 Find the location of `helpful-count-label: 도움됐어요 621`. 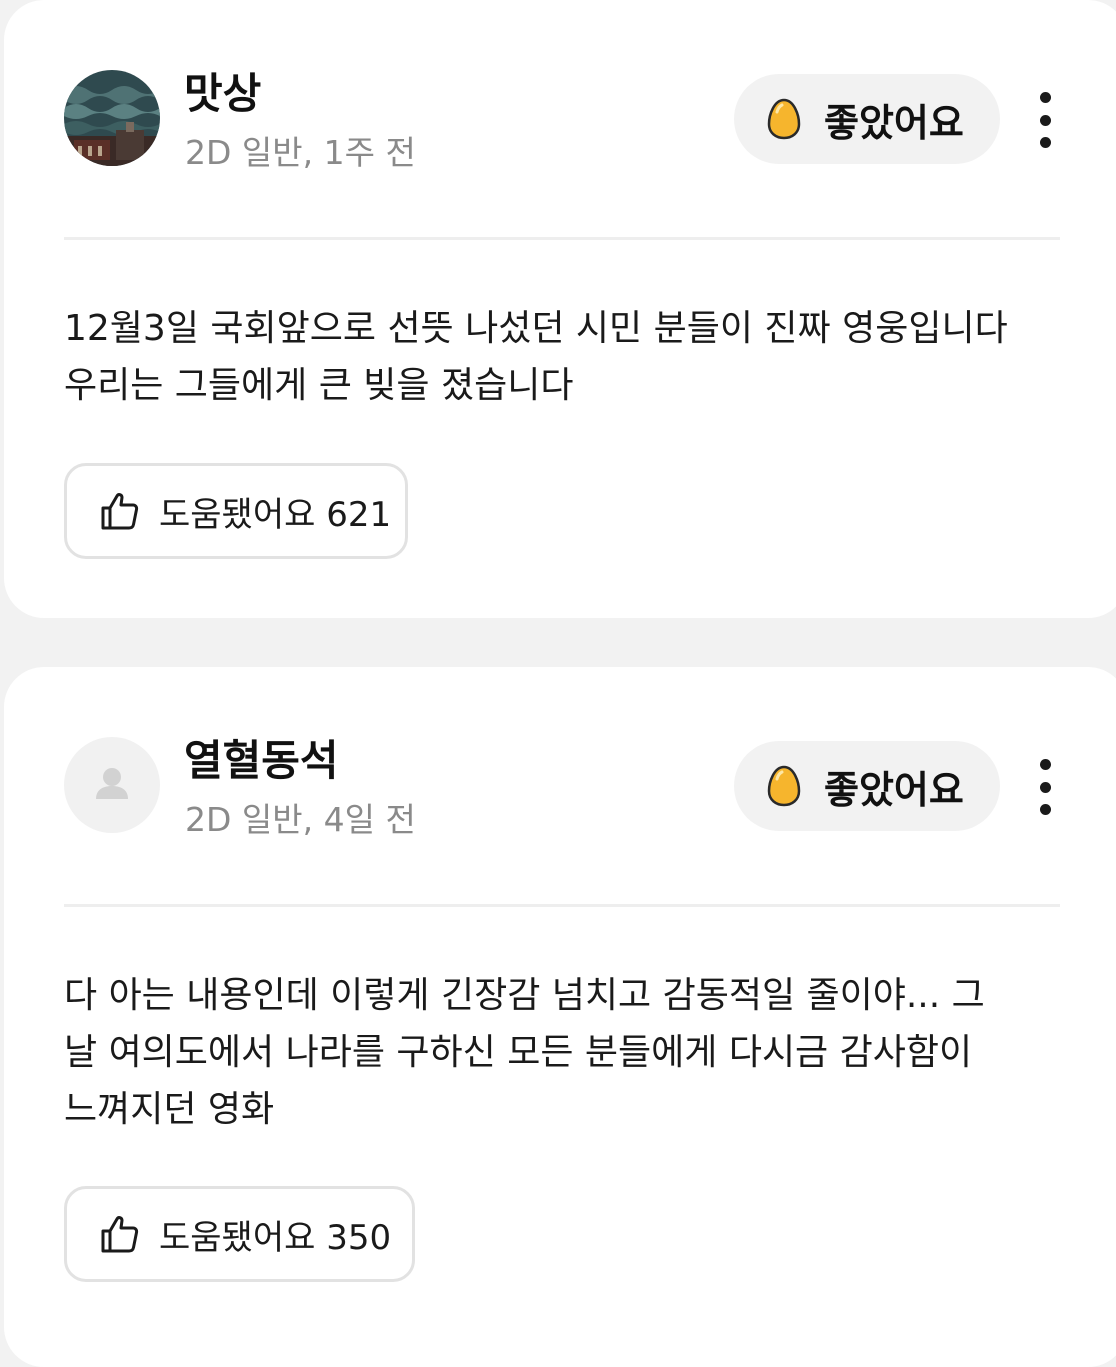

helpful-count-label: 도움됐어요 621 is located at coordinates (275, 514).